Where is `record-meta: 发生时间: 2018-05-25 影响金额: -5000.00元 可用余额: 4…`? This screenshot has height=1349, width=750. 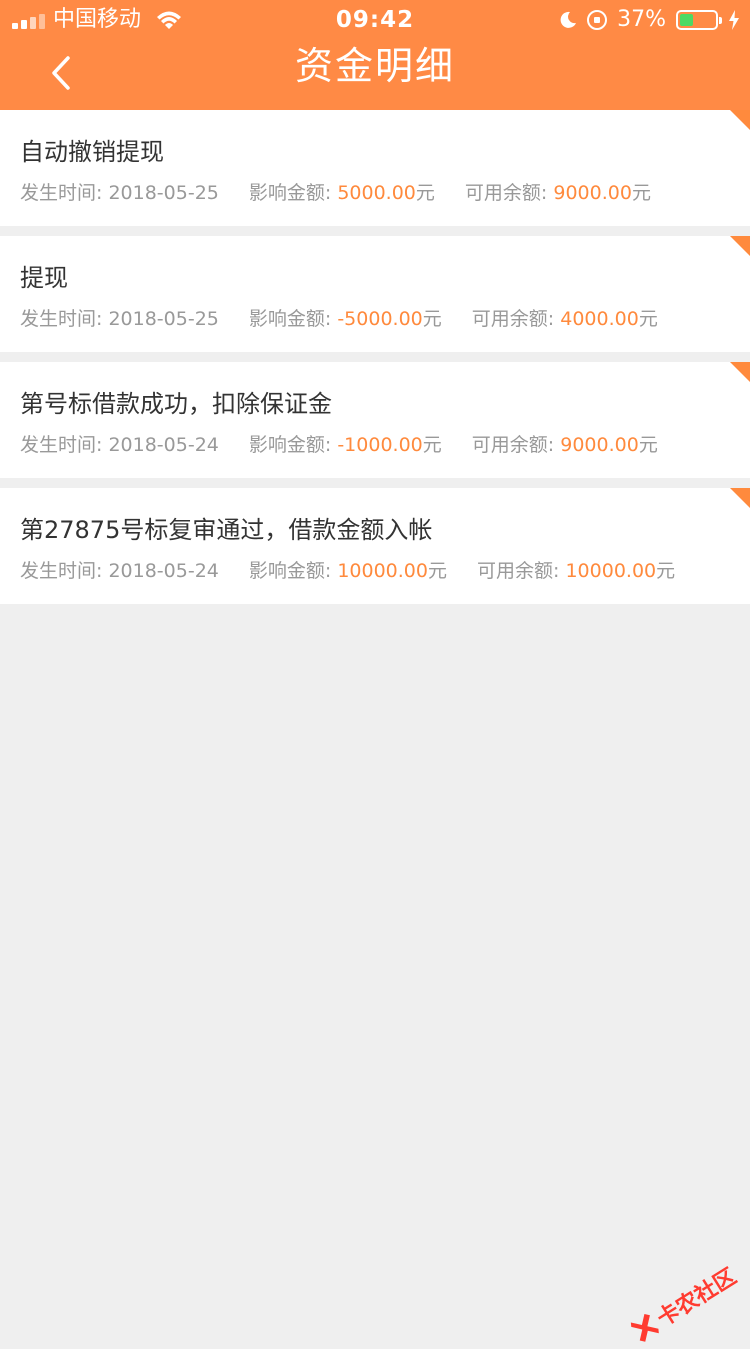
record-meta: 发生时间: 2018-05-25 影响金额: -5000.00元 可用余额: 4… is located at coordinates (354, 317).